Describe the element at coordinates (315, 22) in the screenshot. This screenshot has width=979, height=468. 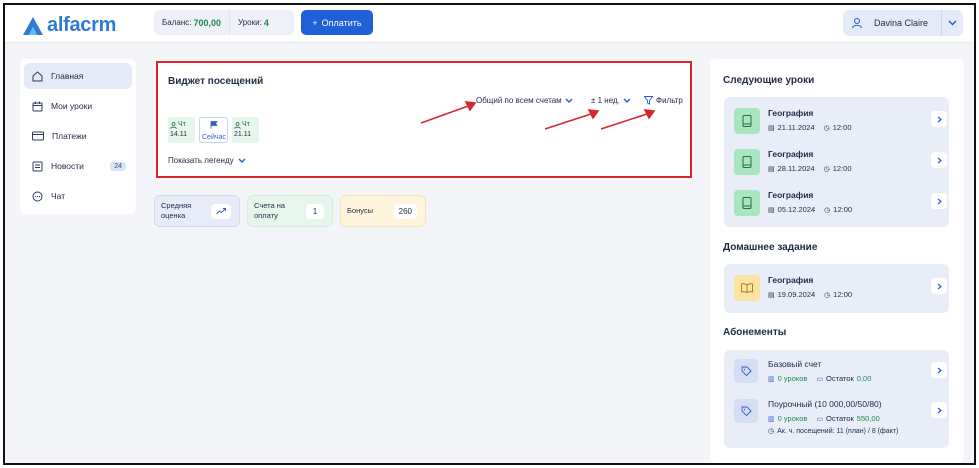
I see `plus-icon: +` at that location.